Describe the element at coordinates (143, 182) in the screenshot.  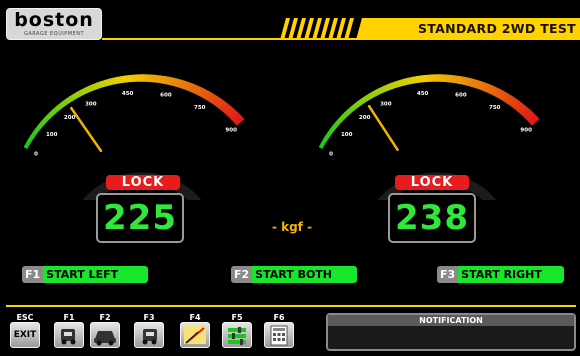
I see `left-lock-badge: LOCK` at that location.